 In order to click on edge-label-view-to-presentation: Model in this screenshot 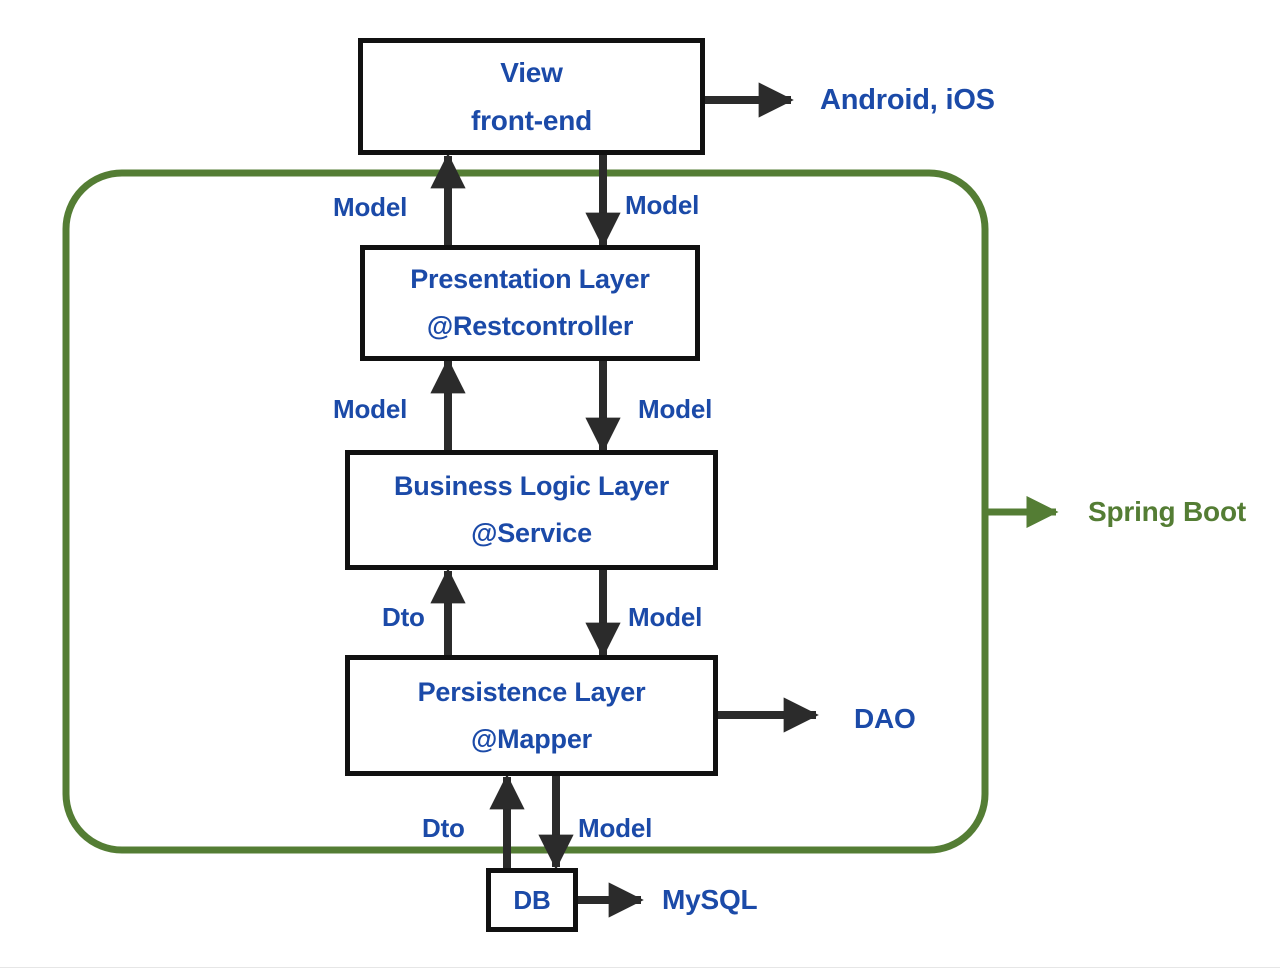, I will do `click(662, 205)`.